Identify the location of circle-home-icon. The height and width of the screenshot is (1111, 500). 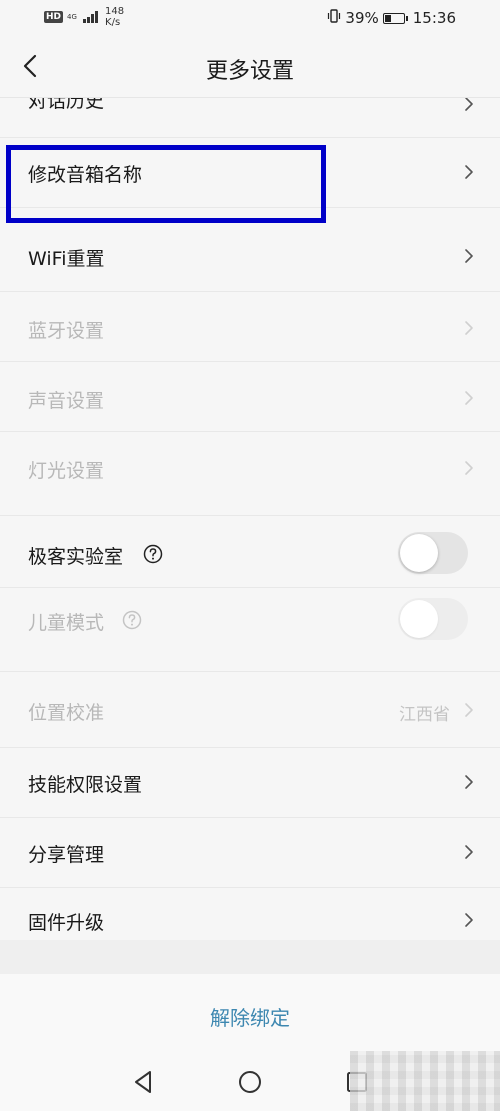
(250, 1082).